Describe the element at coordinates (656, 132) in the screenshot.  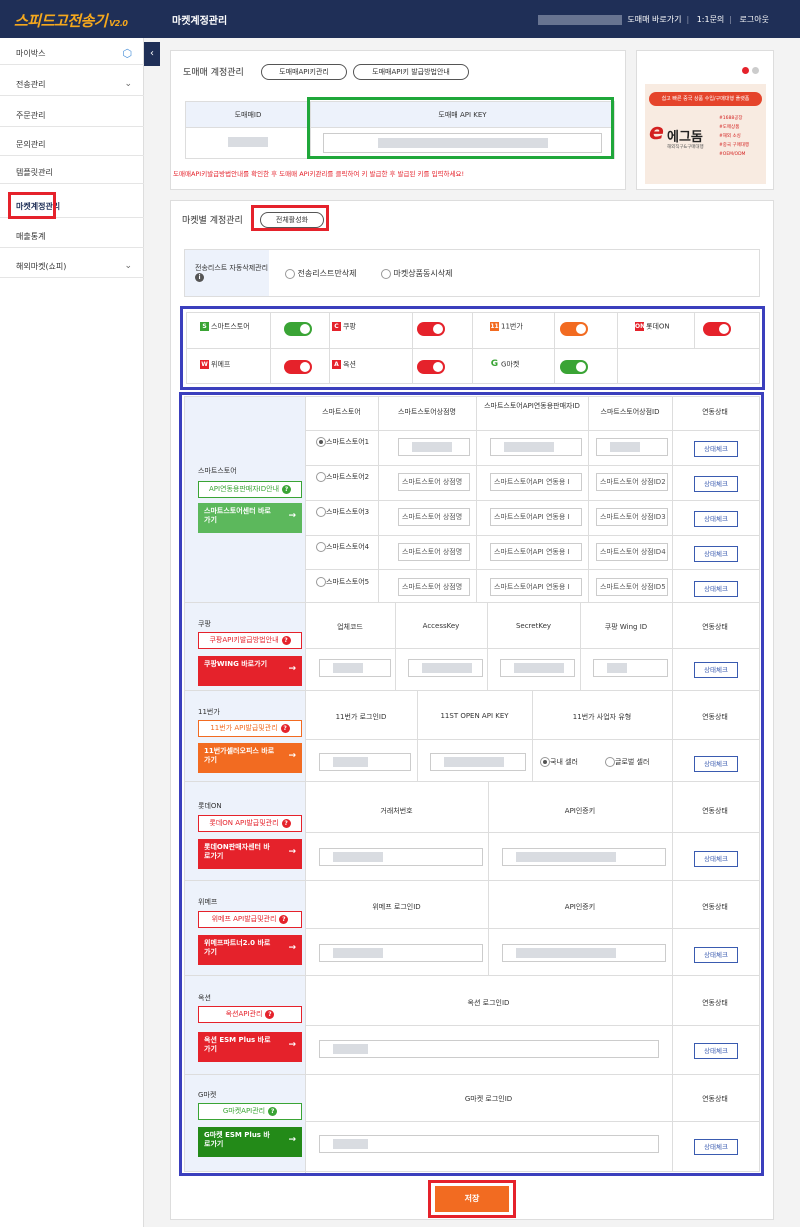
I see `banner-e-logo-icon: e` at that location.